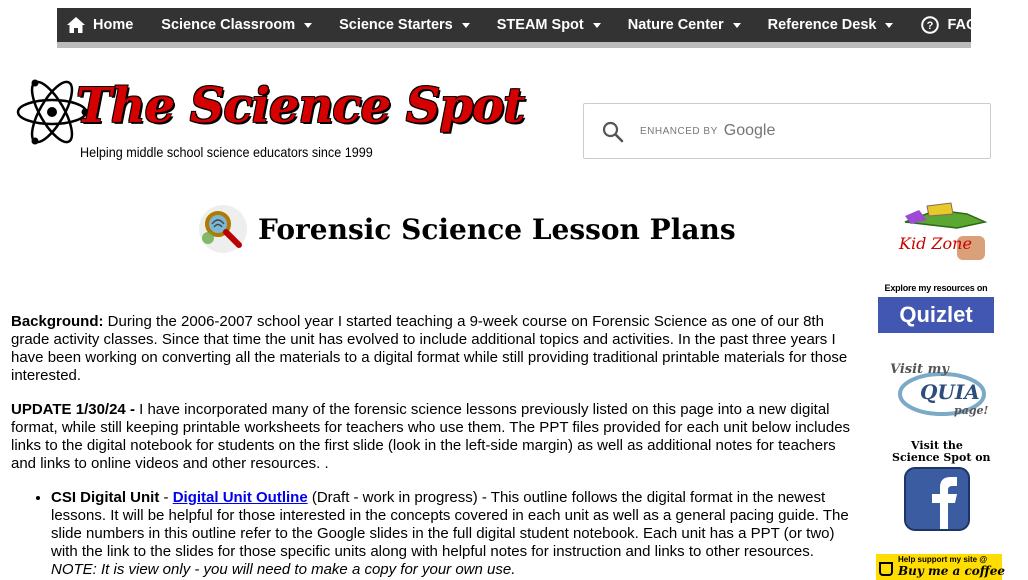 The image size is (1028, 580). I want to click on search-input, so click(807, 133).